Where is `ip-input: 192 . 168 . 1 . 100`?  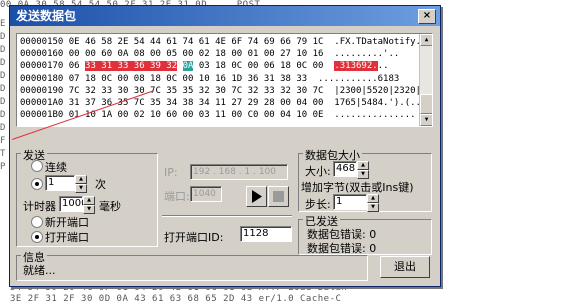
ip-input: 192 . 168 . 1 . 100 is located at coordinates (239, 172).